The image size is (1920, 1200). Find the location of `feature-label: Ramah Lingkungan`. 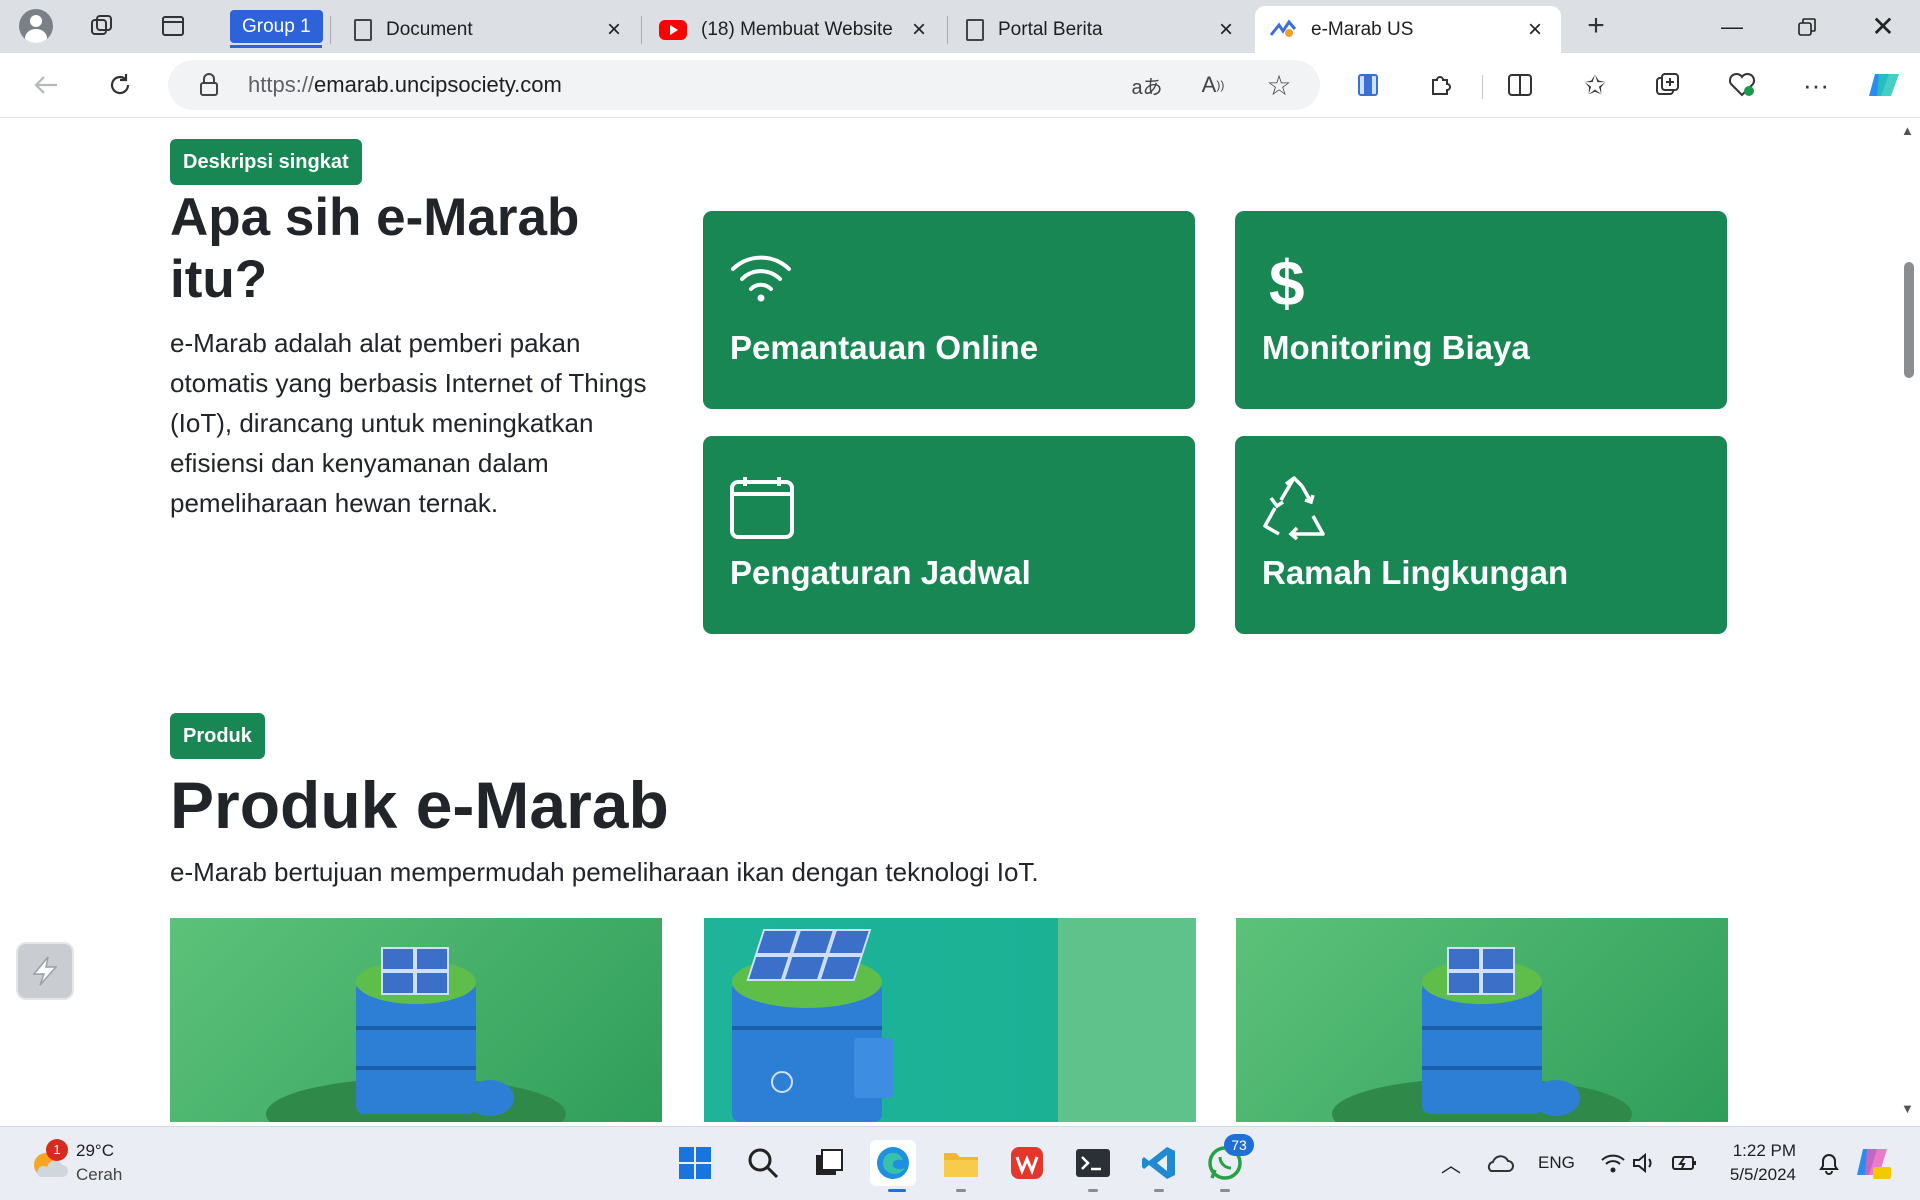

feature-label: Ramah Lingkungan is located at coordinates (1415, 572).